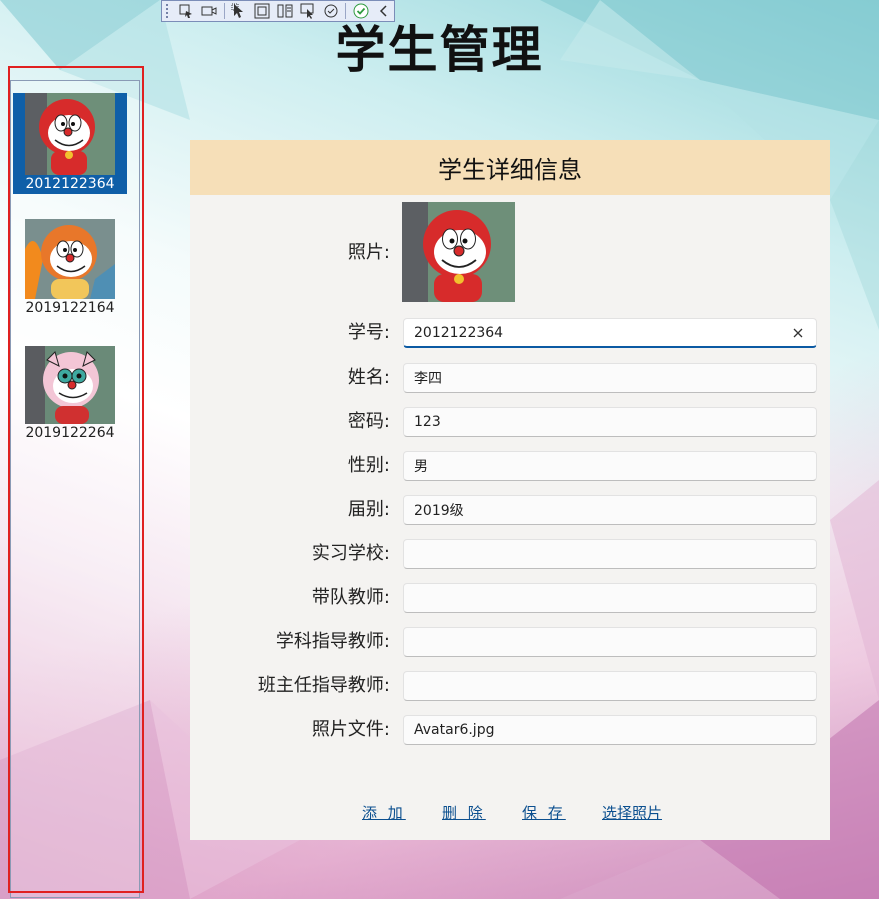  Describe the element at coordinates (544, 812) in the screenshot. I see `save-button: 保 存` at that location.